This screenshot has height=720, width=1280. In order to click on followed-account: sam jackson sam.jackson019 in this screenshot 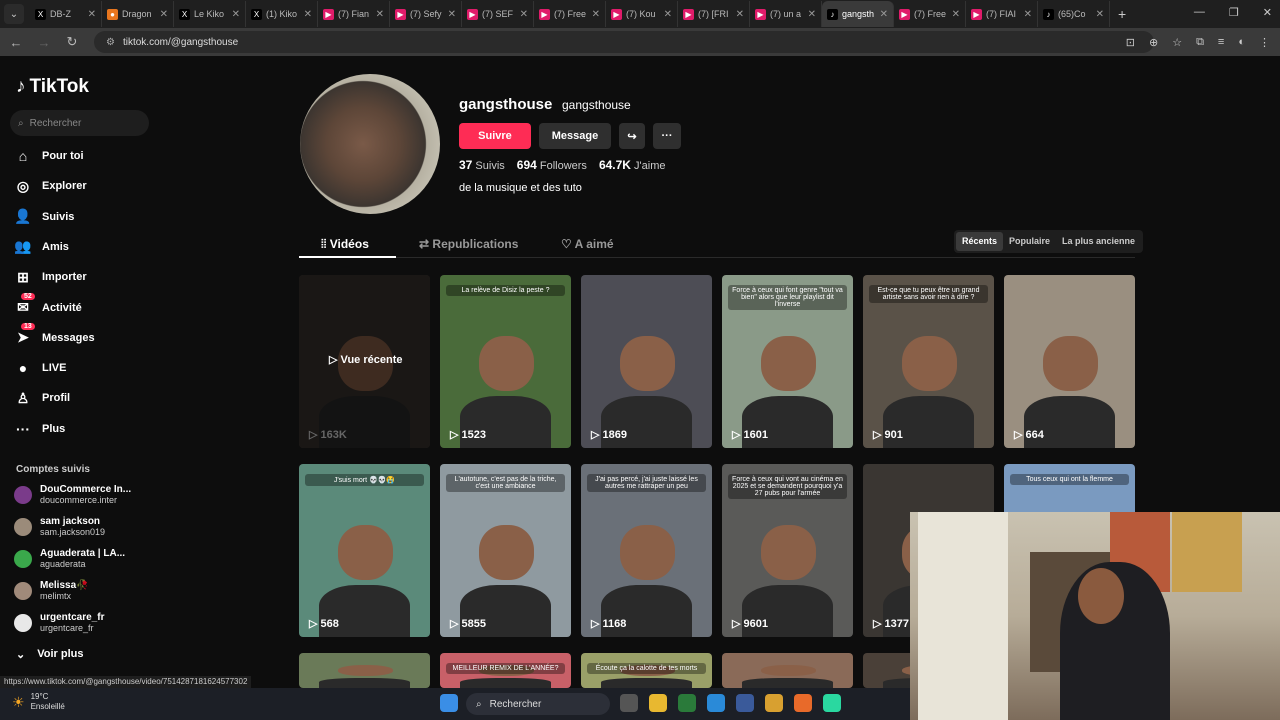, I will do `click(59, 527)`.